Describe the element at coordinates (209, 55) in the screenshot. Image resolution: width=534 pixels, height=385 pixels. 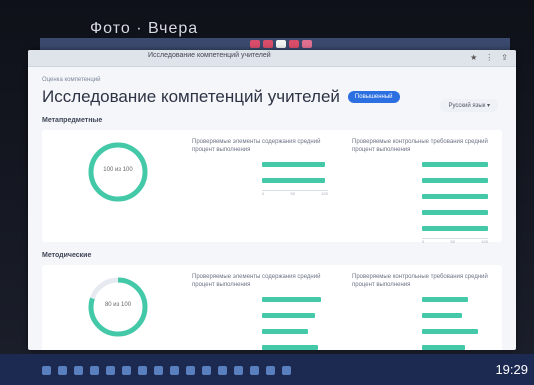
I see `window-title: Исследование компетенций учителей` at that location.